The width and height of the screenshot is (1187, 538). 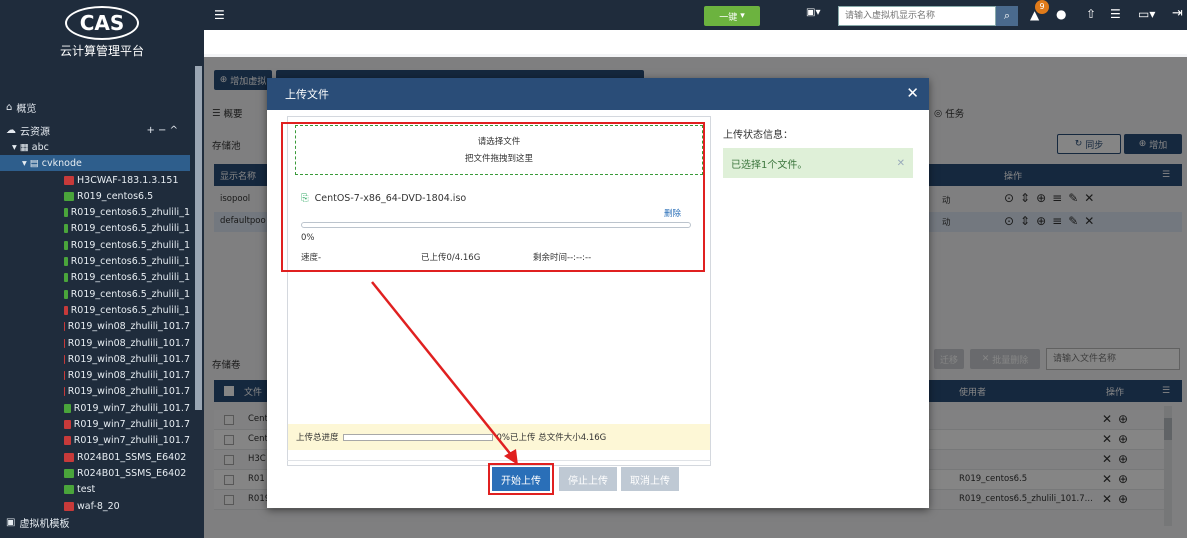 I want to click on one-click-button: 一键 ▾, so click(x=732, y=16).